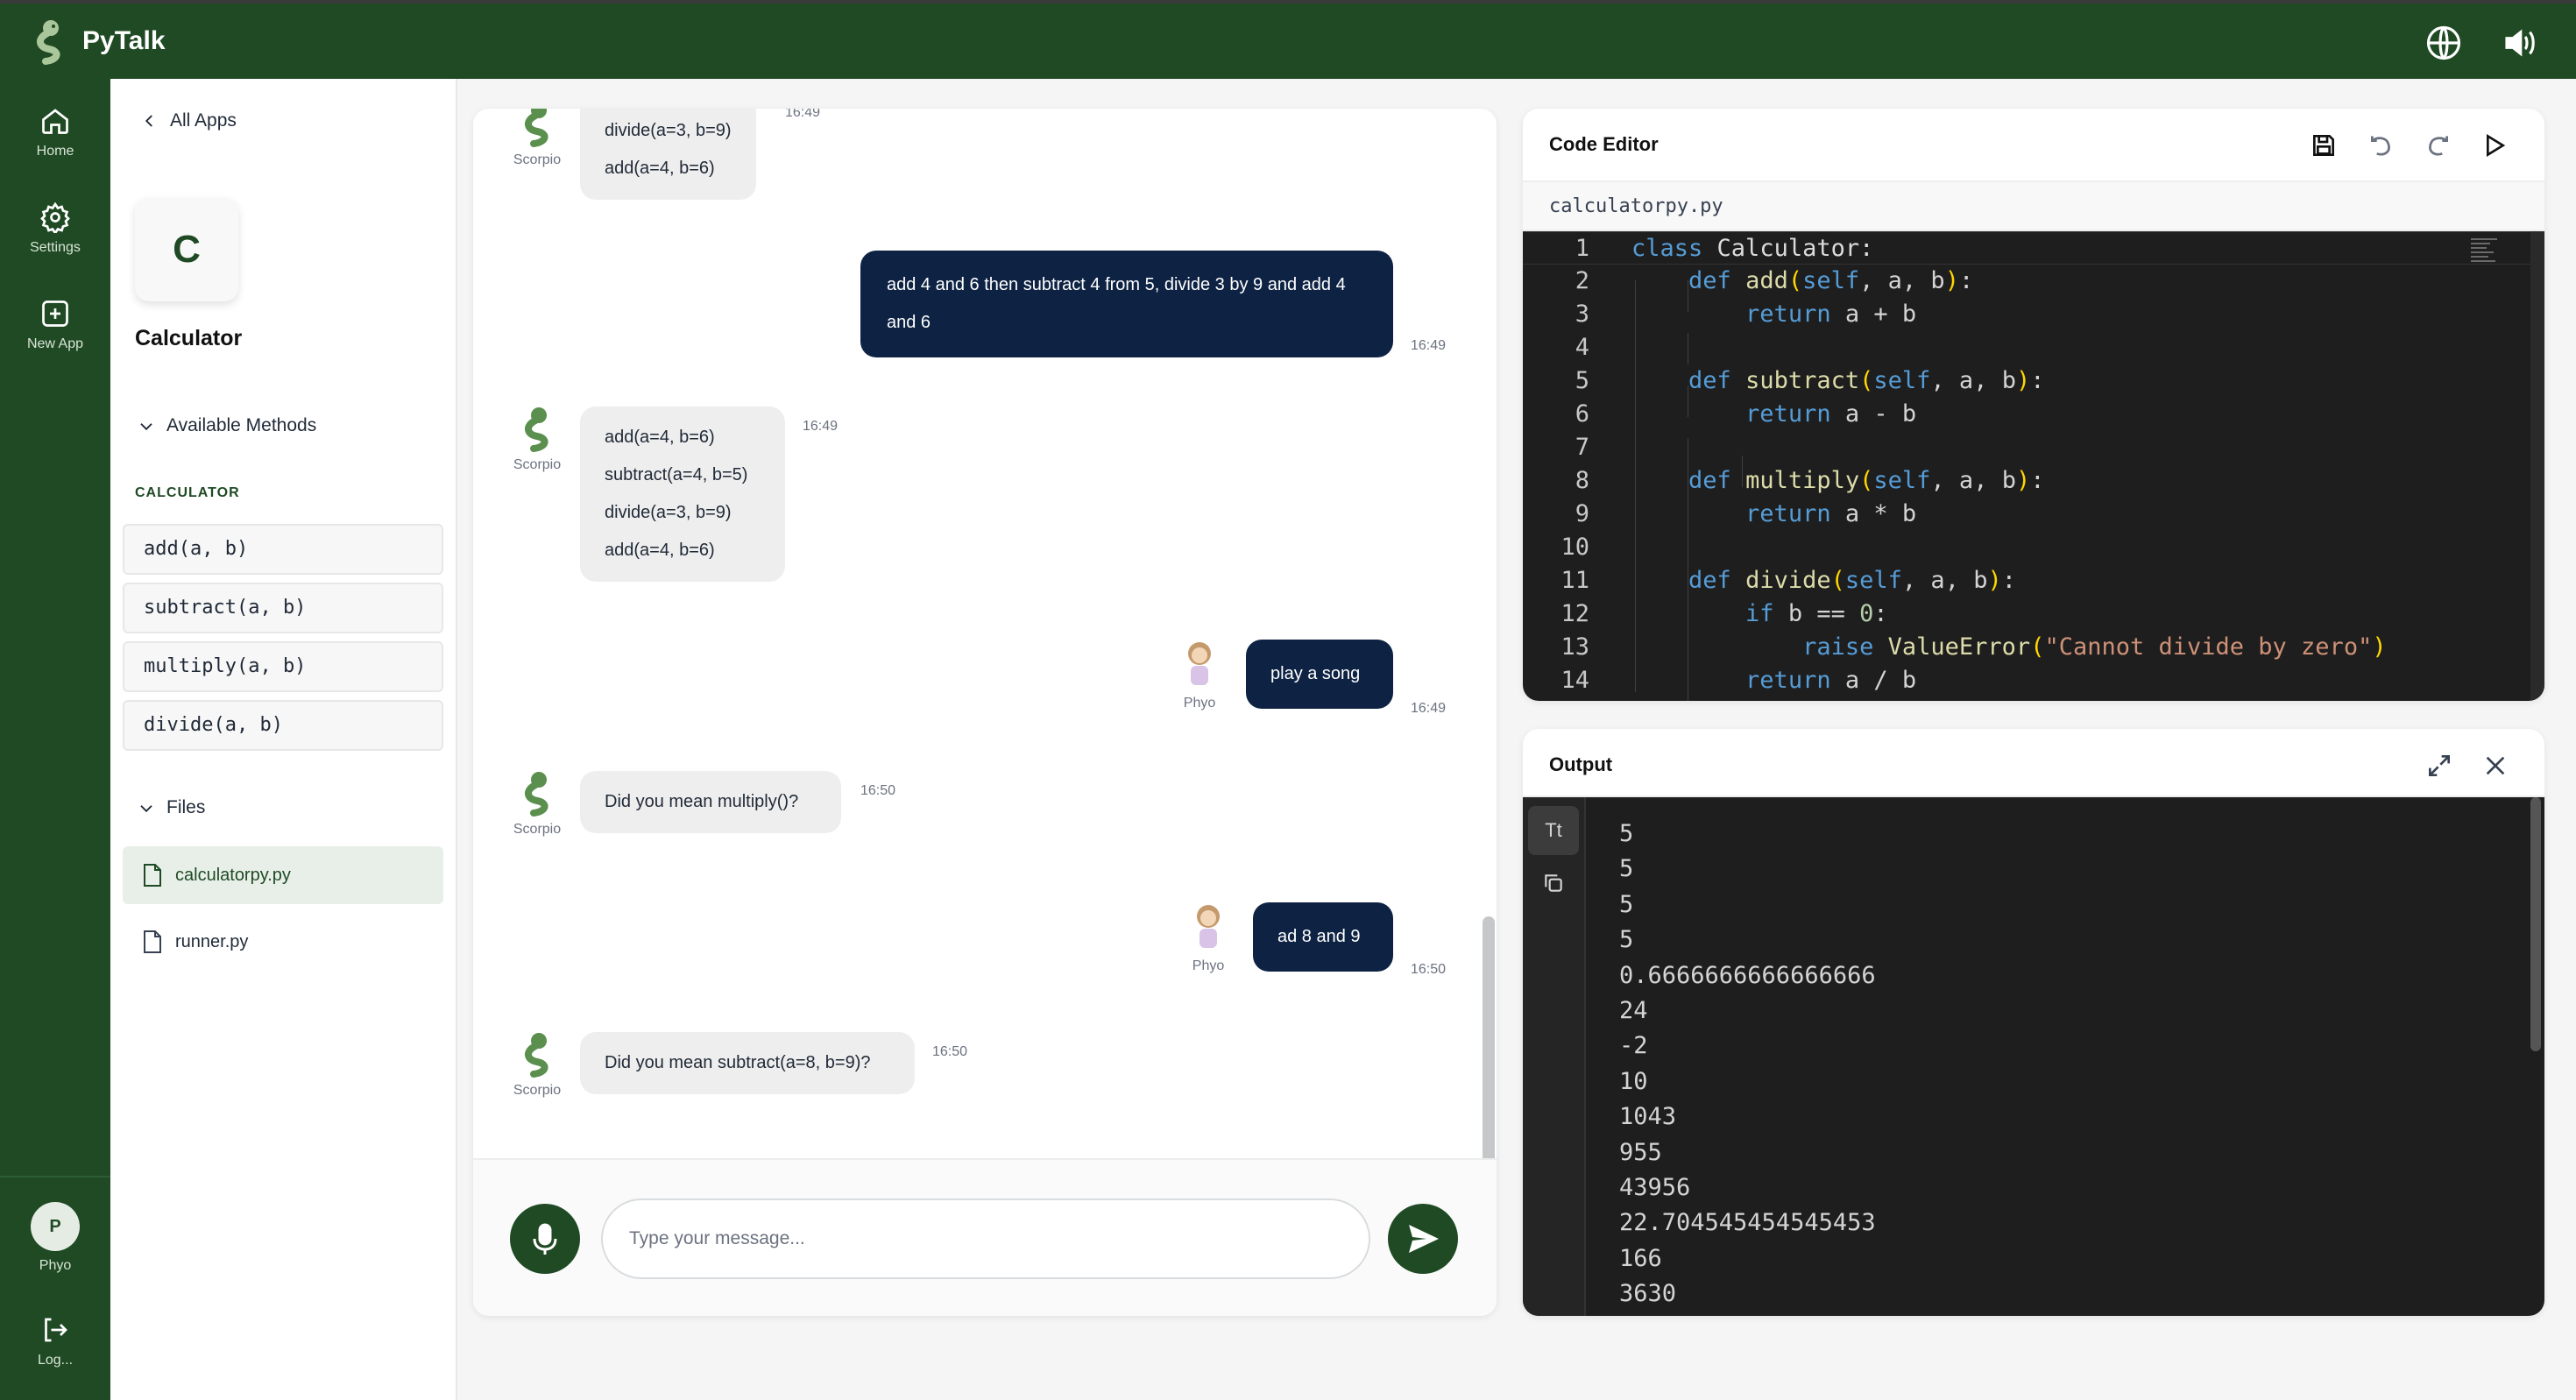 This screenshot has width=2576, height=1400. Describe the element at coordinates (2033, 206) in the screenshot. I see `editor-filename: calculatorpy.py` at that location.